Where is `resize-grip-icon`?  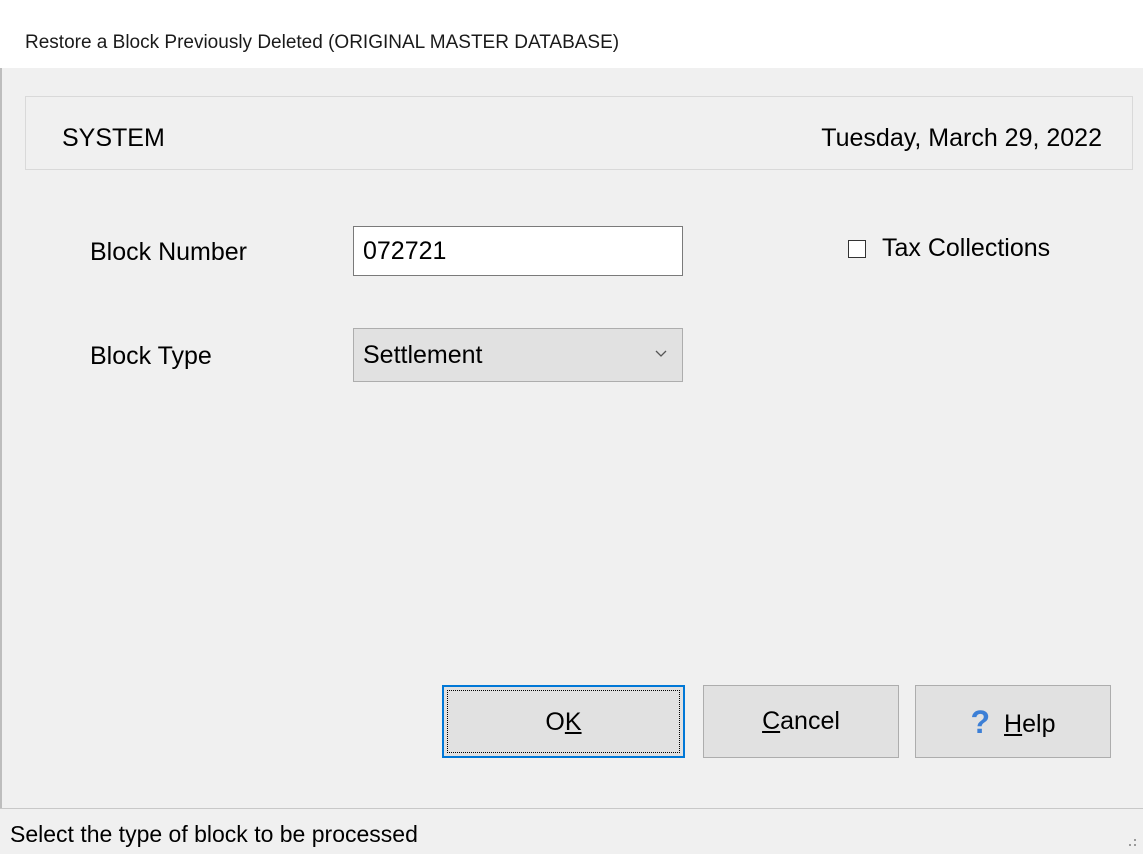
resize-grip-icon is located at coordinates (1131, 842).